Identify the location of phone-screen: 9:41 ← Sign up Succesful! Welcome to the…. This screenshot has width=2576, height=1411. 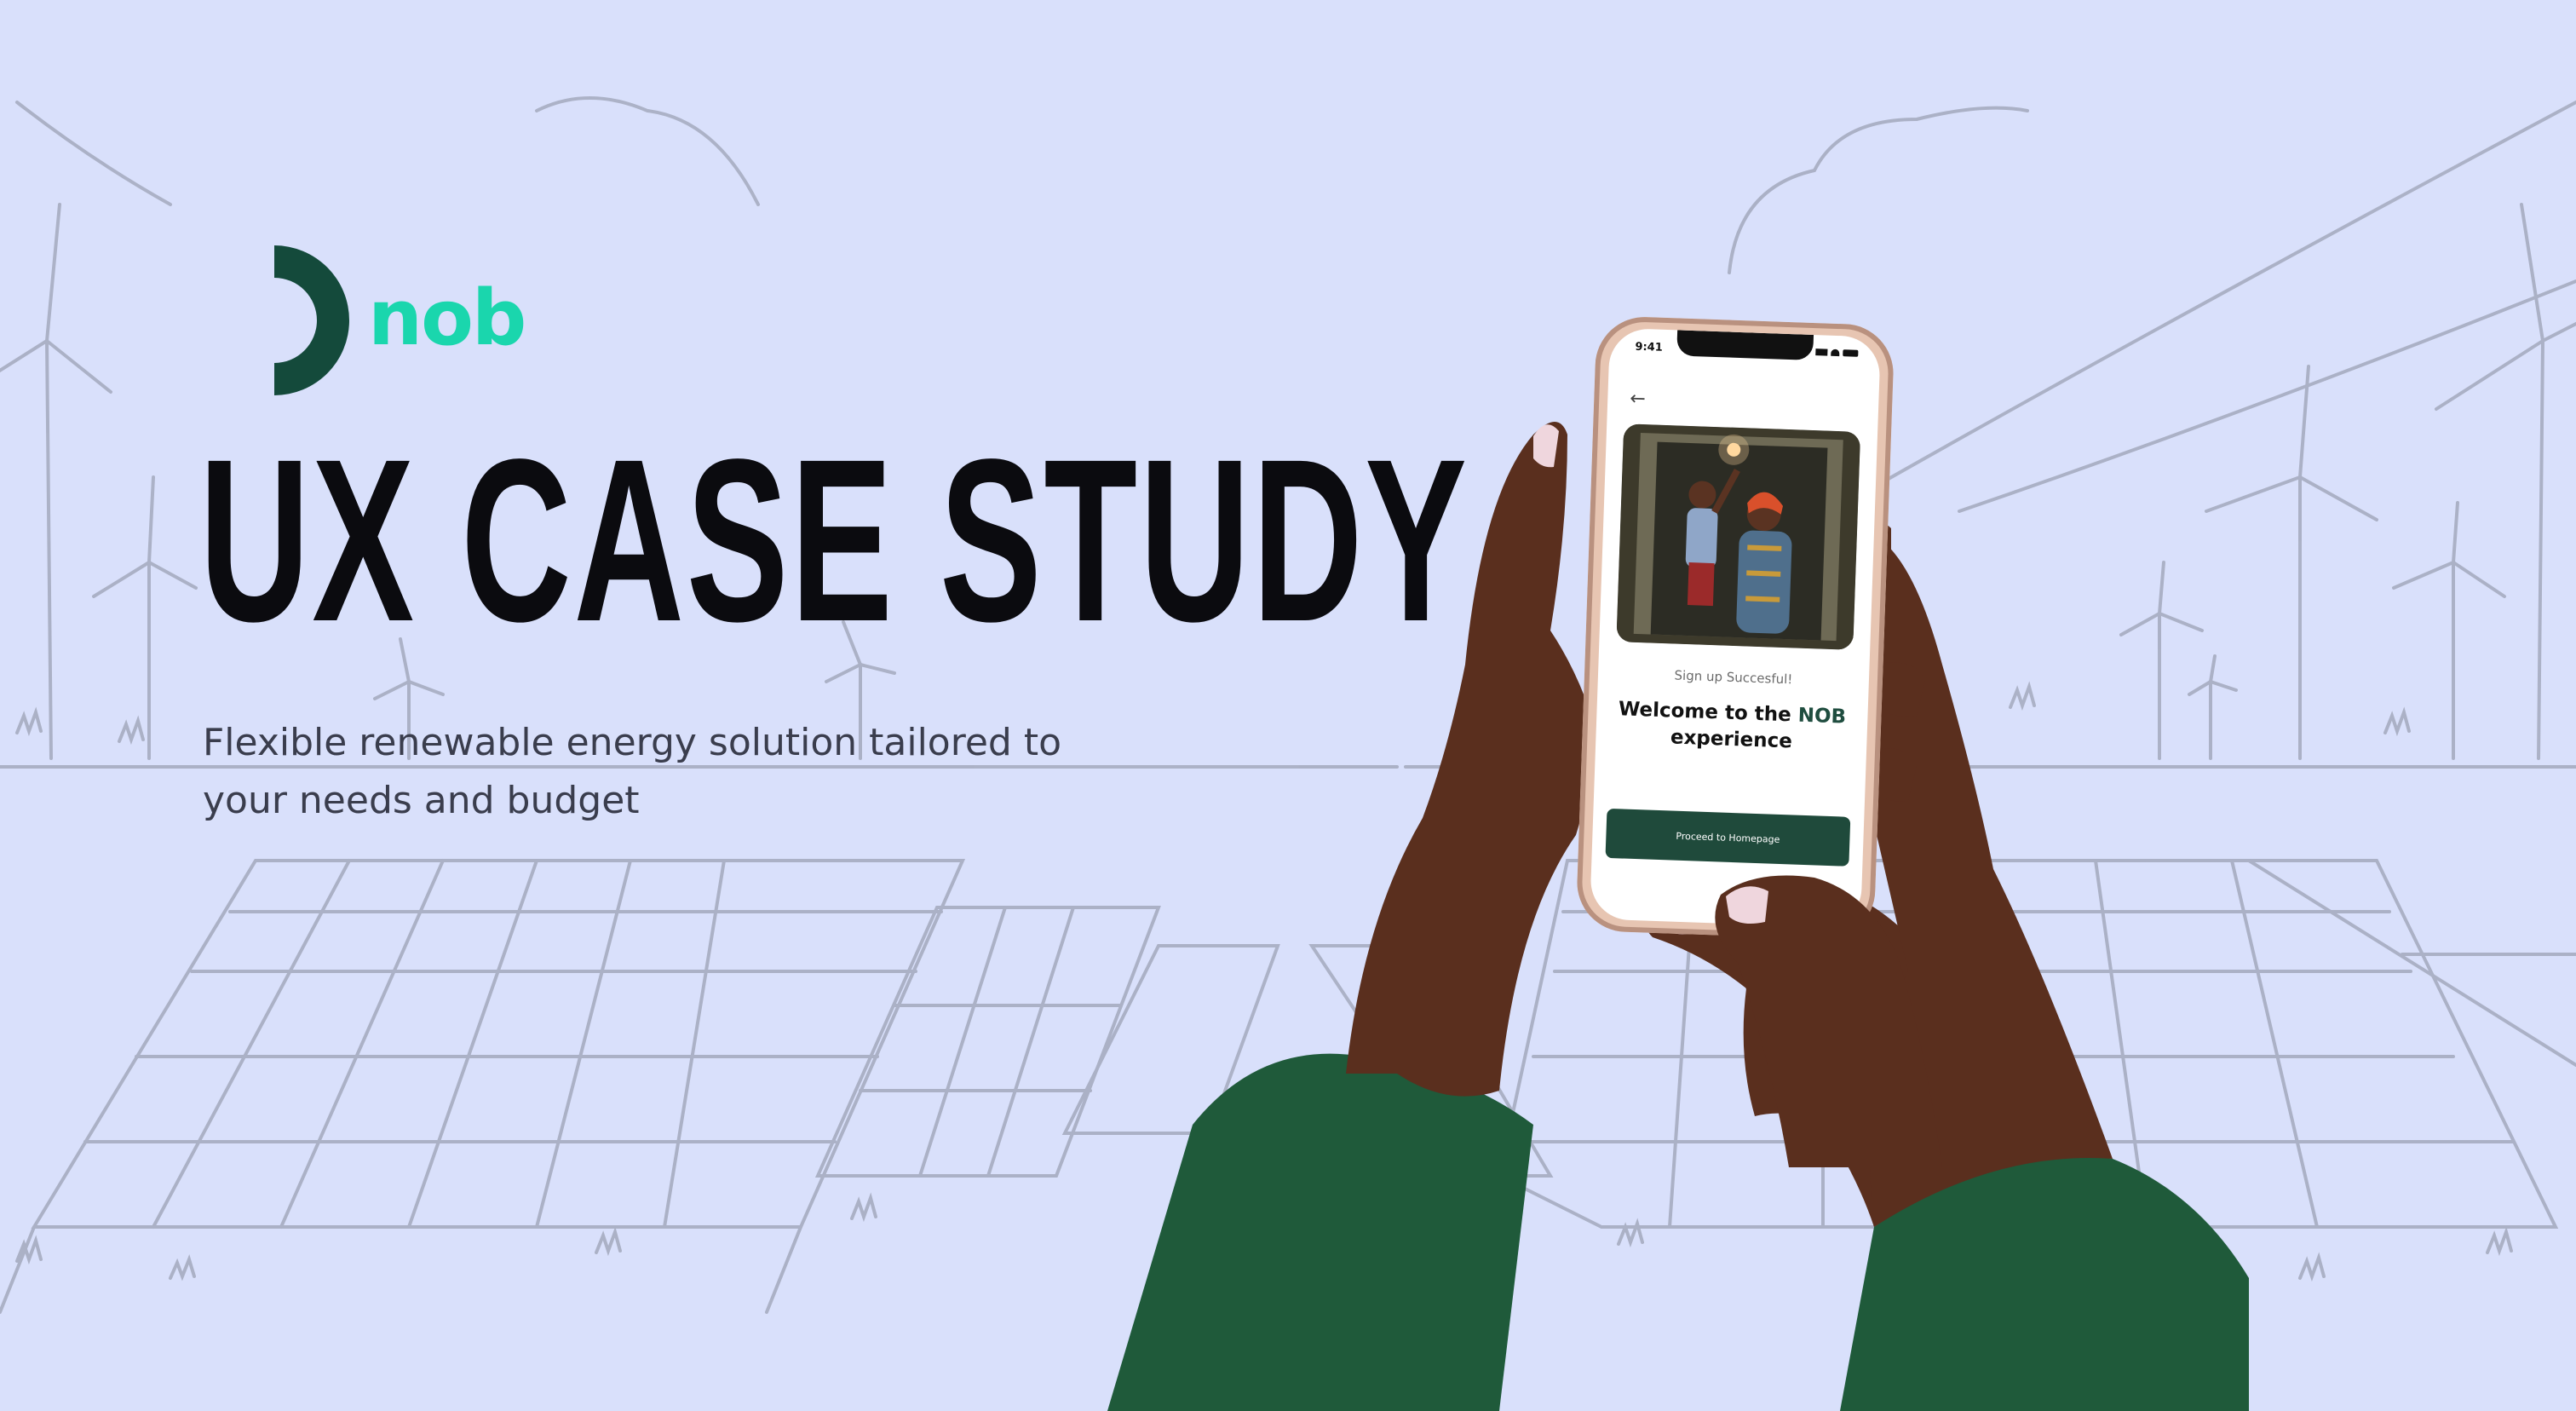
(1736, 628).